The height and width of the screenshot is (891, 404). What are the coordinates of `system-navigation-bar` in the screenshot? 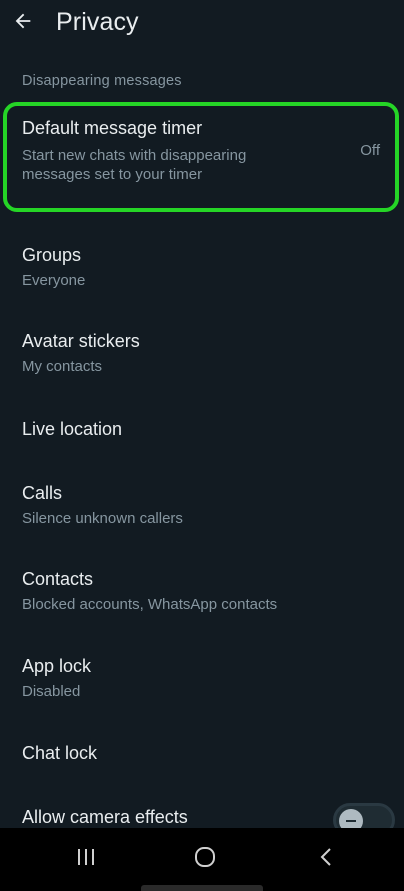 It's located at (202, 859).